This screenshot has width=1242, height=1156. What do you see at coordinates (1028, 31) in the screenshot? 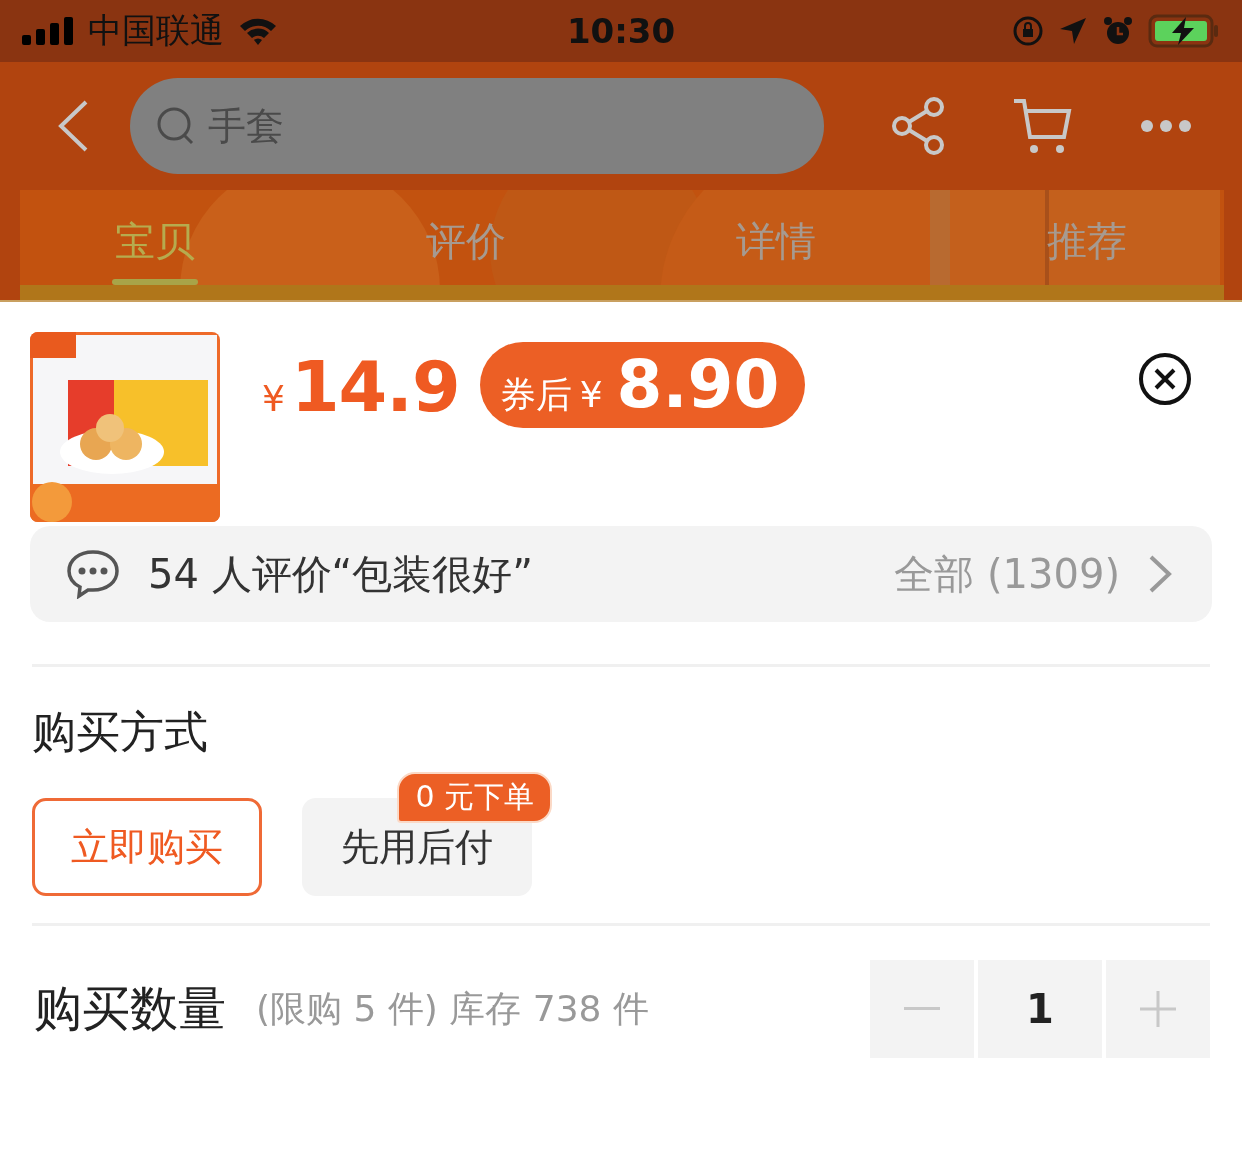
I see `rotation-lock-icon` at bounding box center [1028, 31].